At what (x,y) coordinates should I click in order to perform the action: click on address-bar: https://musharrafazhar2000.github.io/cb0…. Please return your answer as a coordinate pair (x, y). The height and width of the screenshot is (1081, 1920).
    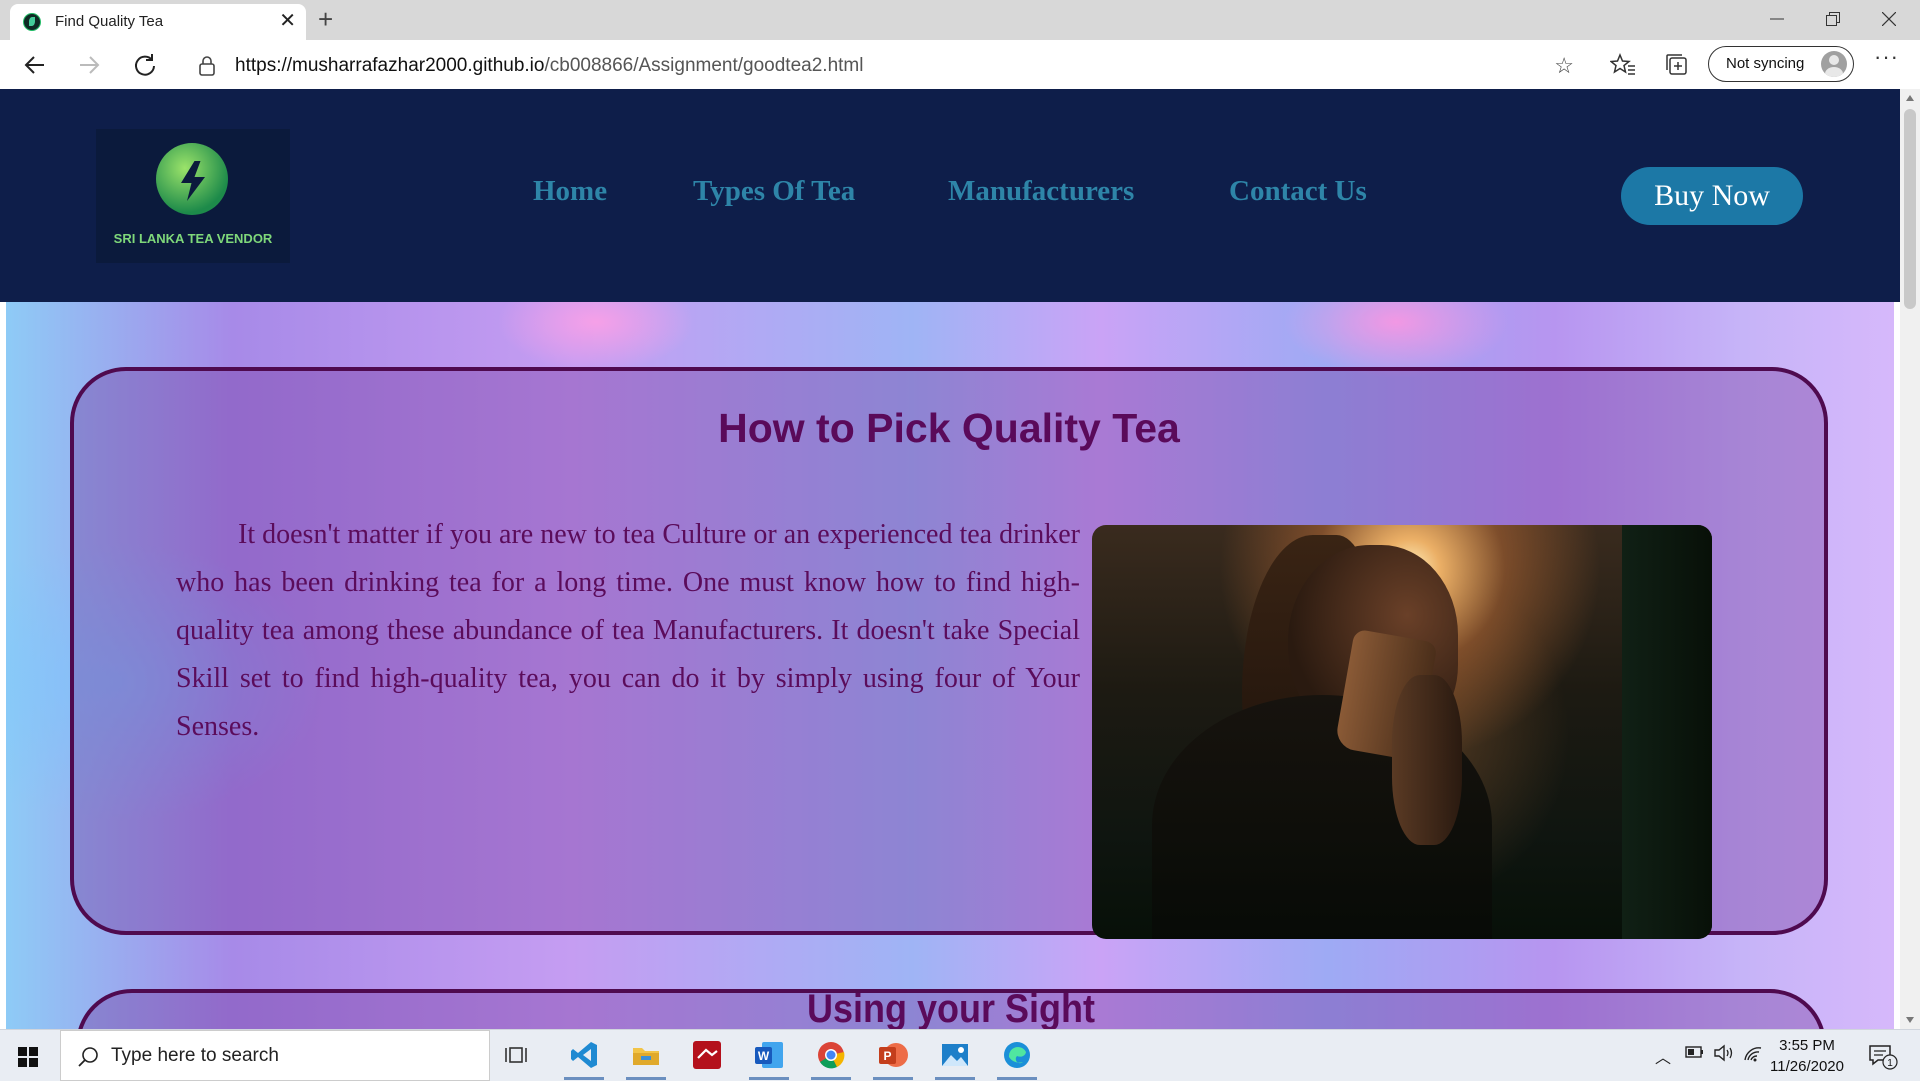
    Looking at the image, I should click on (883, 65).